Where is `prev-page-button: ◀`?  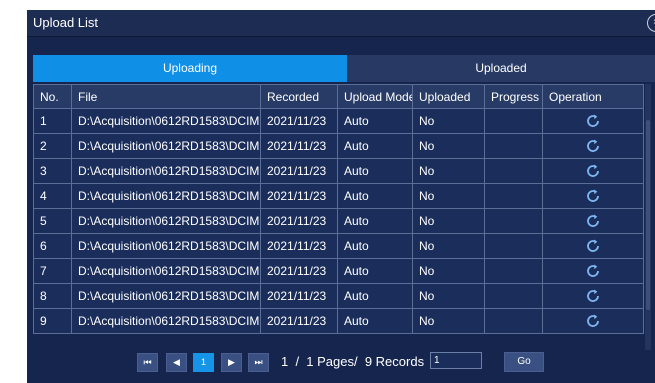
prev-page-button: ◀ is located at coordinates (176, 362).